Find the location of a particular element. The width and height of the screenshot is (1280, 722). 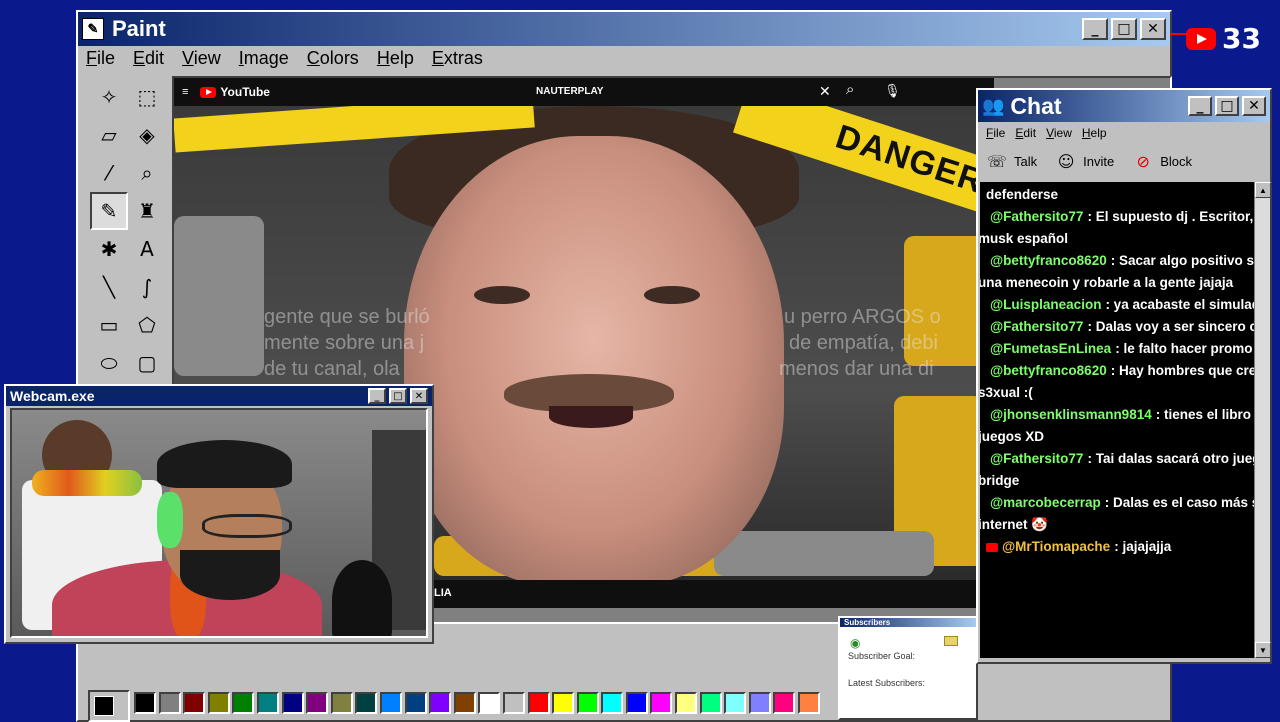

menu-icon: ≡ is located at coordinates (185, 92).